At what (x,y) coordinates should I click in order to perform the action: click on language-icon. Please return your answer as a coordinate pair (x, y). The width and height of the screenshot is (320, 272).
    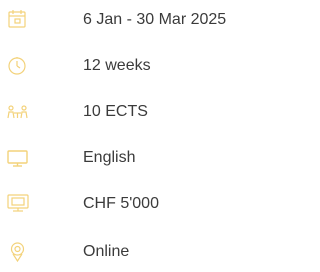
    Looking at the image, I should click on (18, 158).